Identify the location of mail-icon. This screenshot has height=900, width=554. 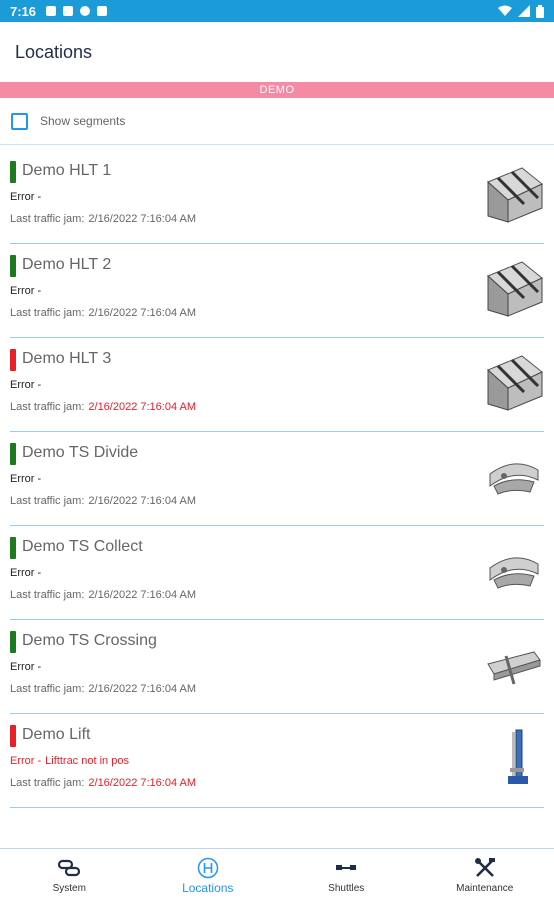
(68, 11).